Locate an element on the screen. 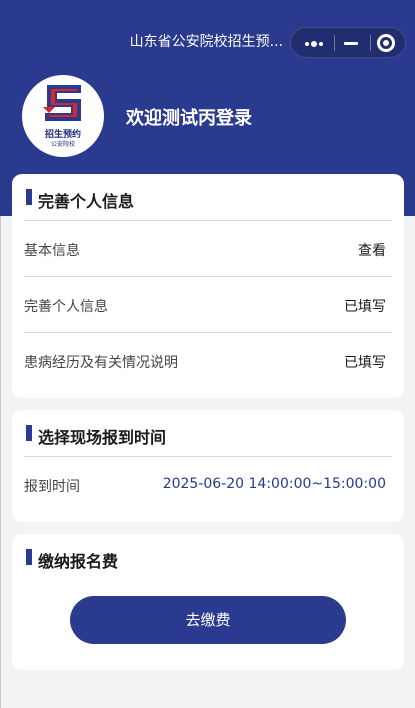 This screenshot has width=415, height=708. section-title-text: 选择现场报到时间 is located at coordinates (102, 437).